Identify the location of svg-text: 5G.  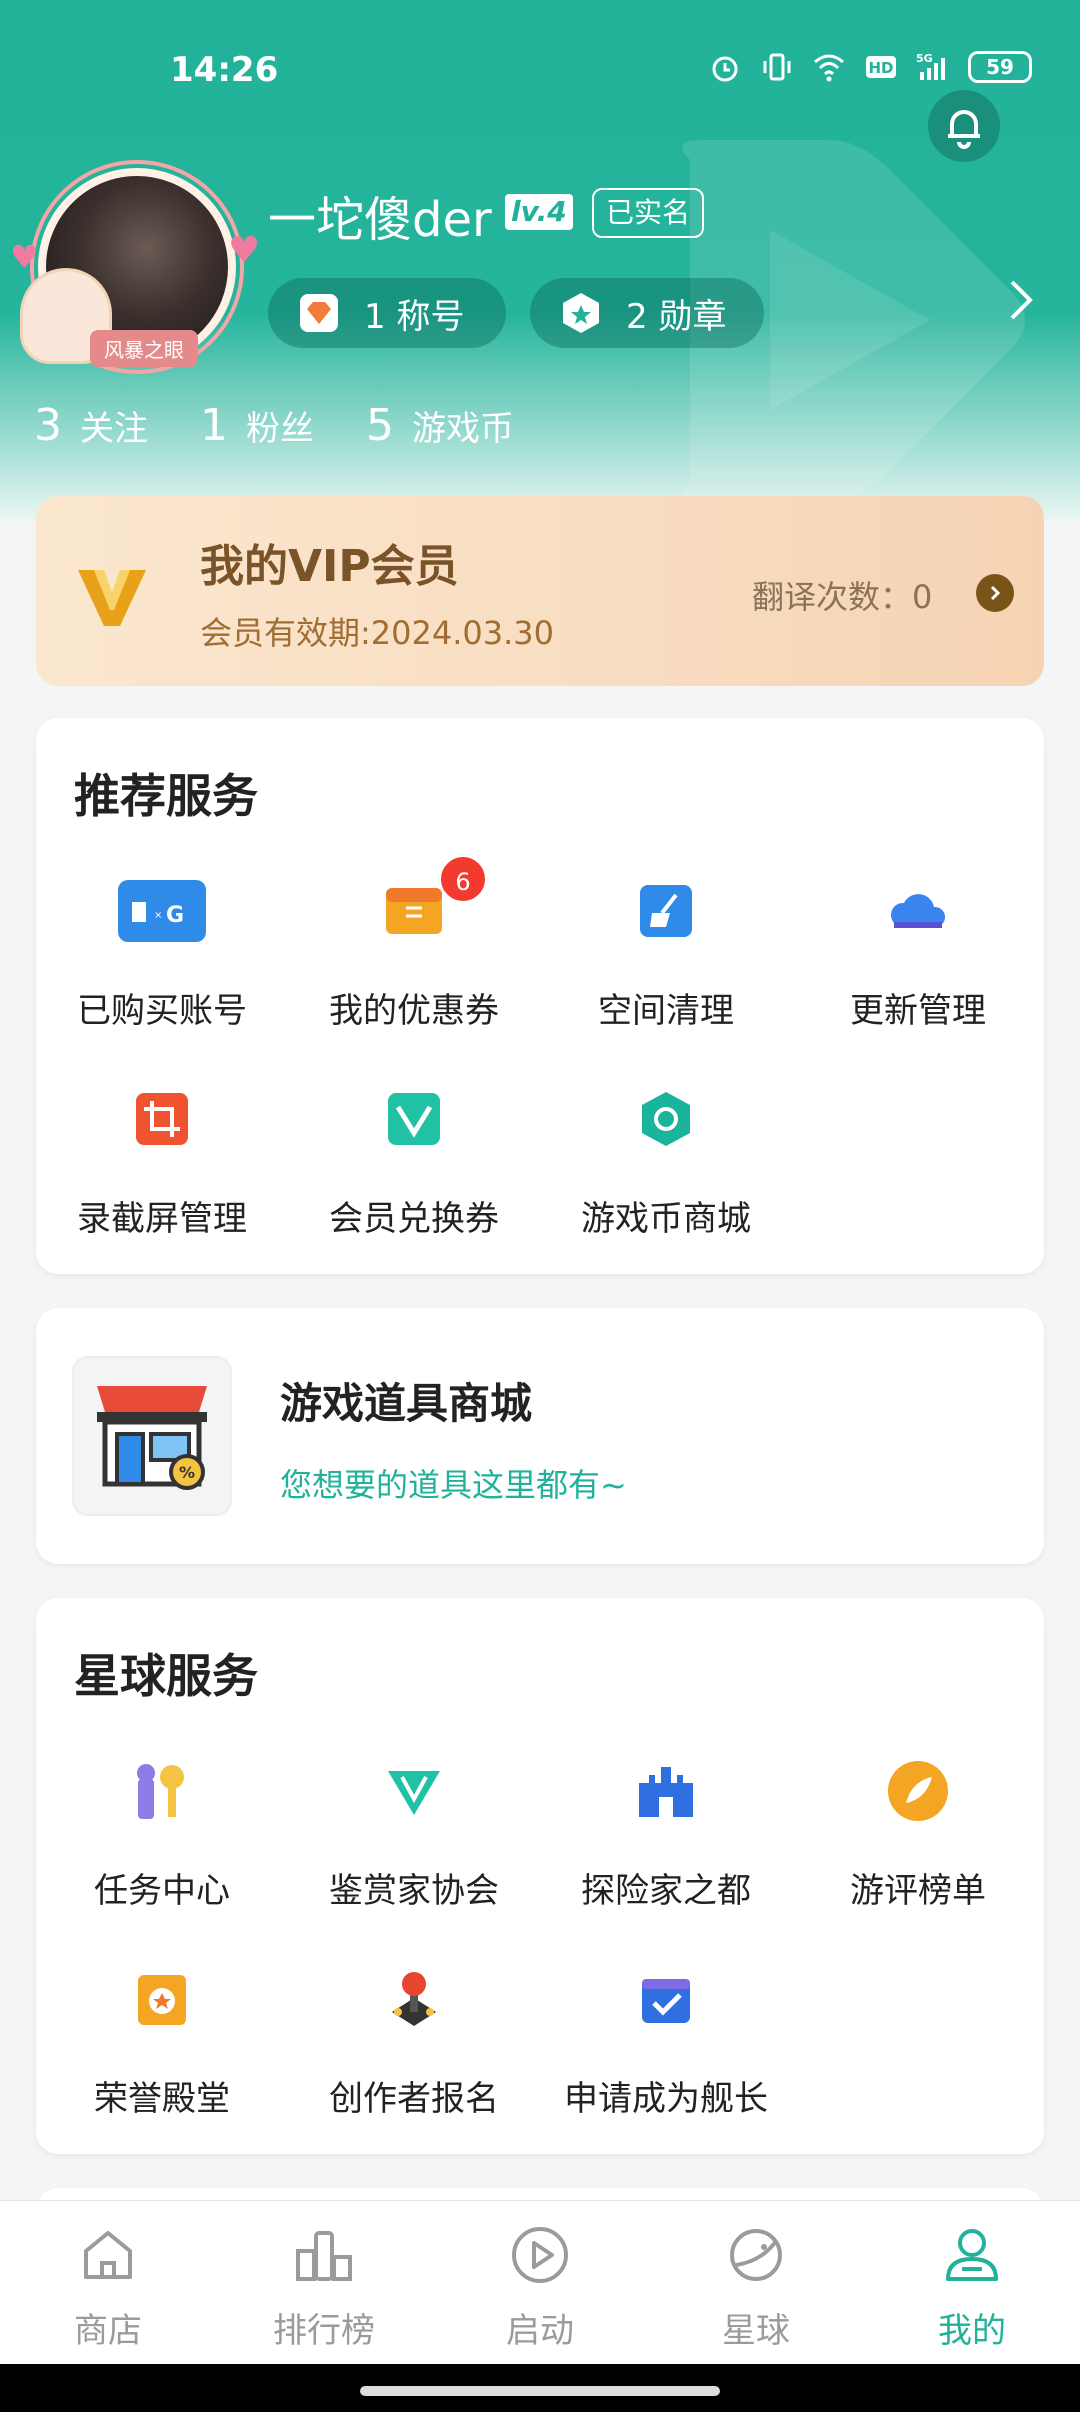
(924, 58).